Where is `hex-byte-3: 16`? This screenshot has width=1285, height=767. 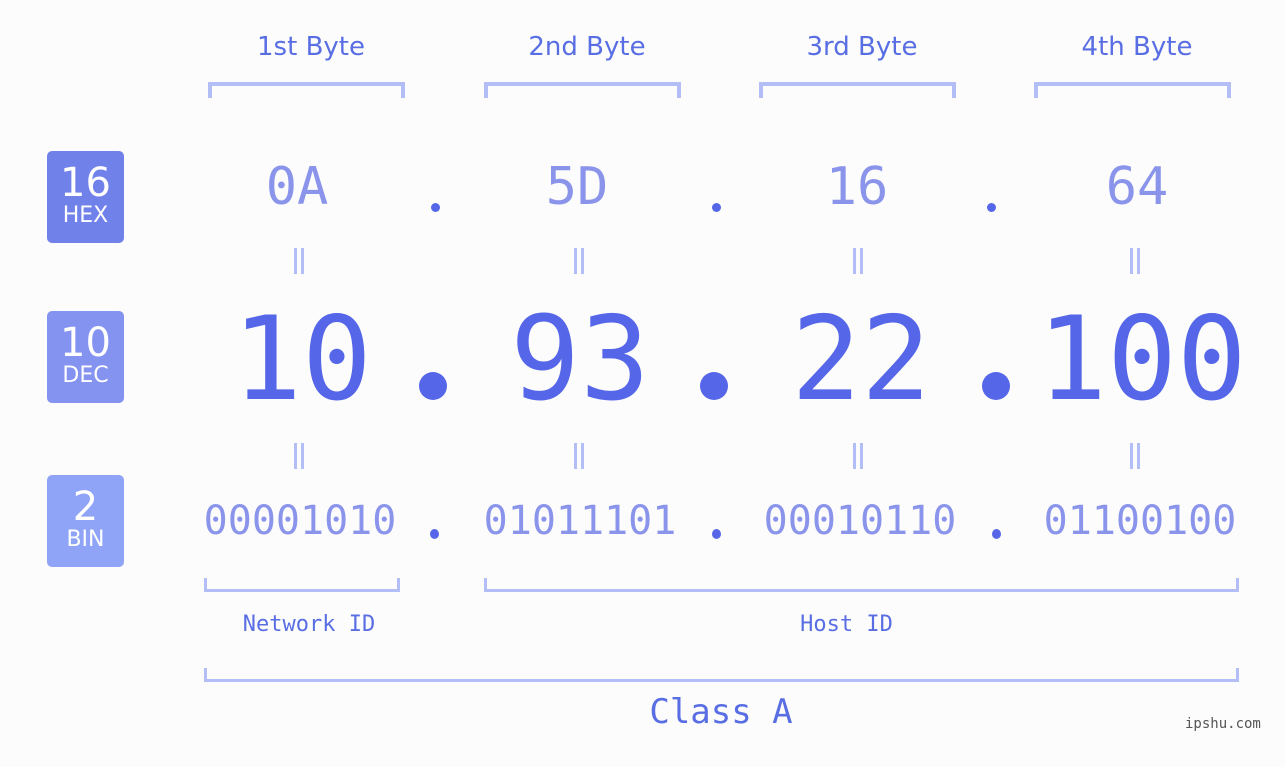 hex-byte-3: 16 is located at coordinates (857, 187).